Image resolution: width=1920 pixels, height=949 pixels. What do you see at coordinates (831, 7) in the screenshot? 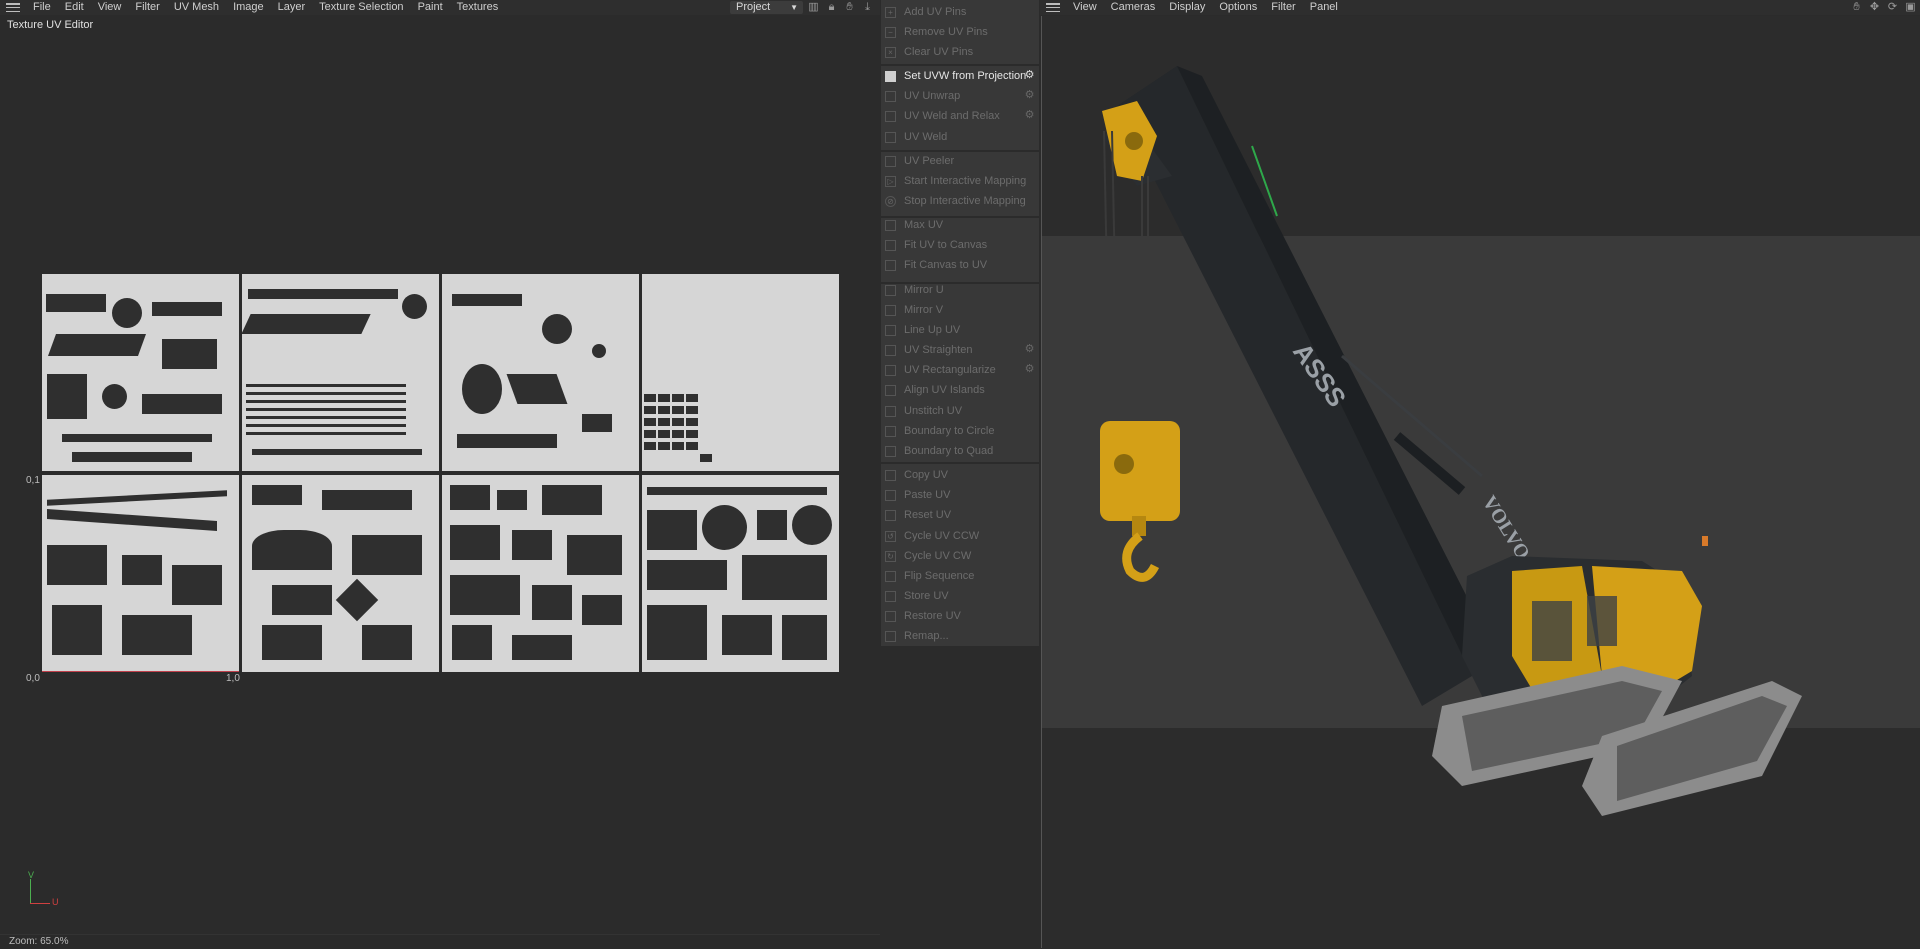
I see `lock-icon: 🔒︎` at bounding box center [831, 7].